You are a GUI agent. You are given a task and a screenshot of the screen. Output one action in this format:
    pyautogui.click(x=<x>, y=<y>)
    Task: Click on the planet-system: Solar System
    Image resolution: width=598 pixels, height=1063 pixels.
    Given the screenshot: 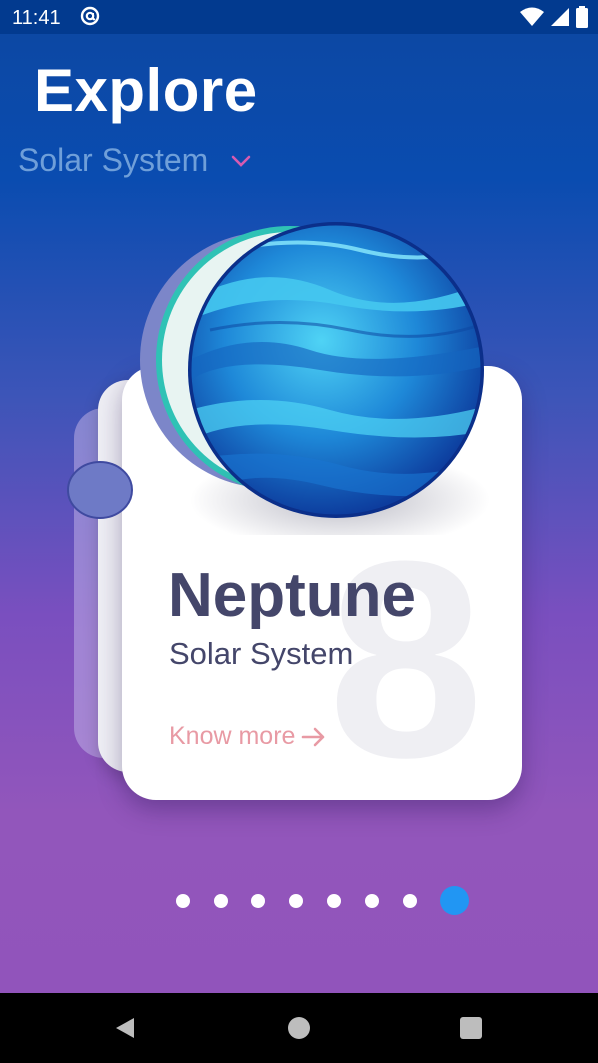 What is the action you would take?
    pyautogui.click(x=261, y=653)
    